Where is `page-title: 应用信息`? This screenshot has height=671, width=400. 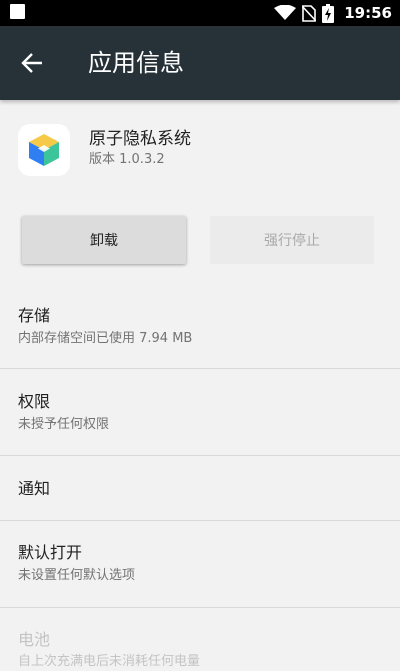
page-title: 应用信息 is located at coordinates (136, 63).